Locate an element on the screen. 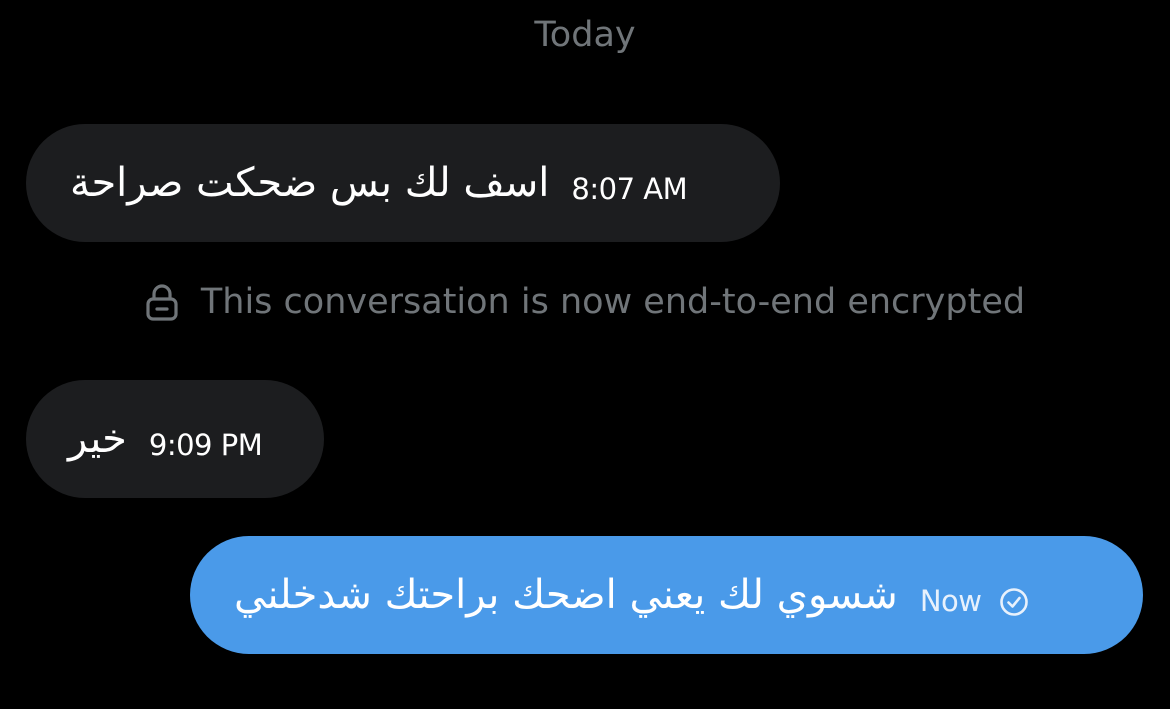 Image resolution: width=1170 pixels, height=709 pixels. message-time: 8:07 AM is located at coordinates (629, 189).